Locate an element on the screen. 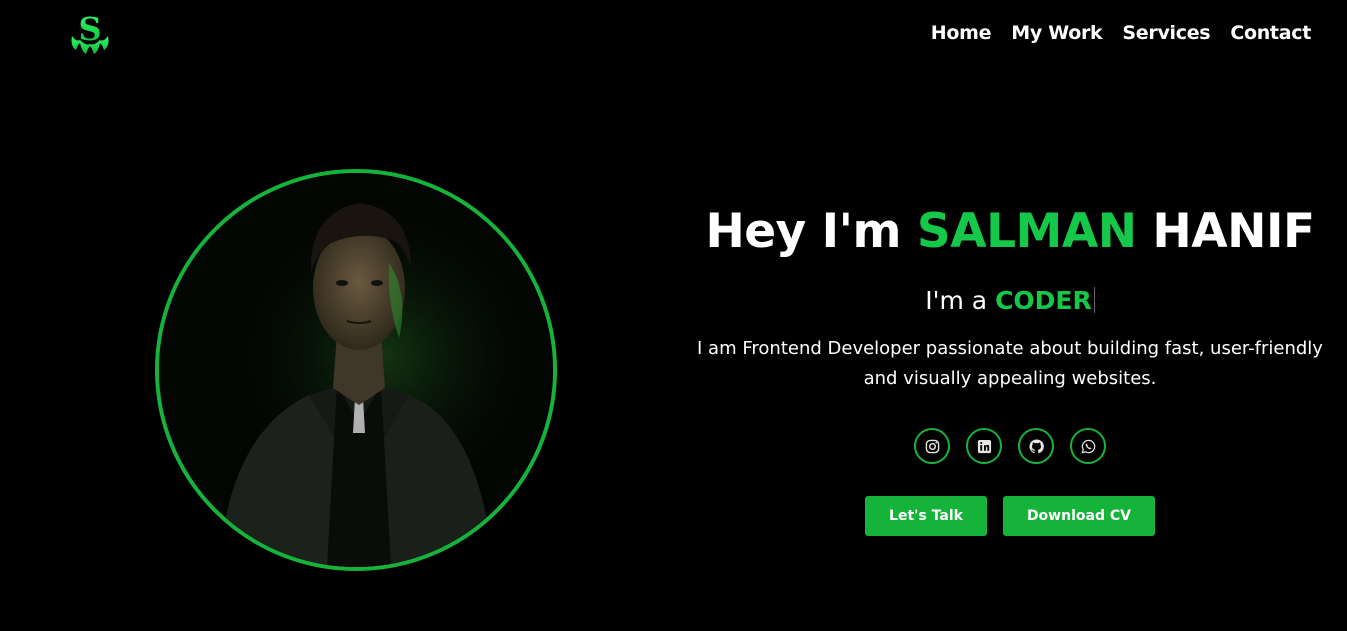 This screenshot has height=631, width=1347. hero-buttons: Let's Talk Download CV is located at coordinates (1010, 516).